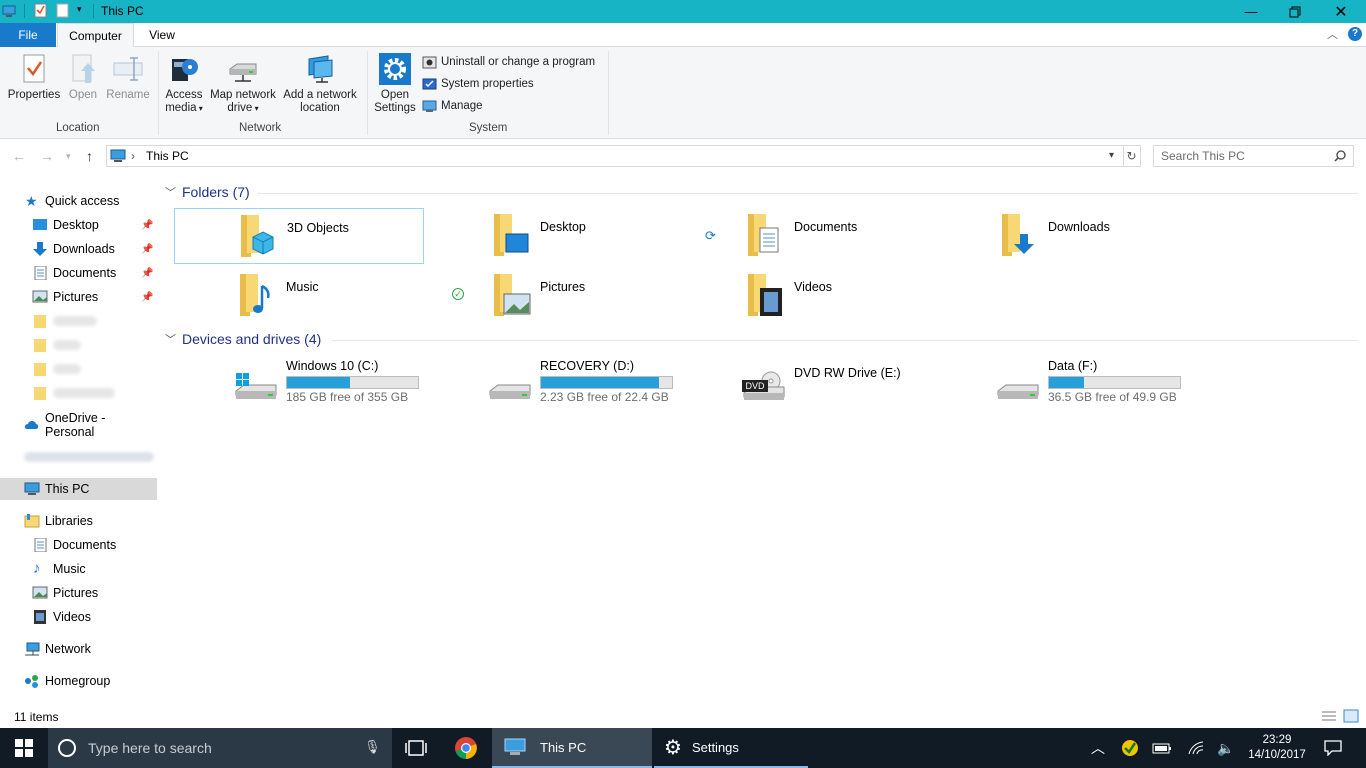  What do you see at coordinates (1277, 748) in the screenshot?
I see `clock: 23:29 14/10/2017` at bounding box center [1277, 748].